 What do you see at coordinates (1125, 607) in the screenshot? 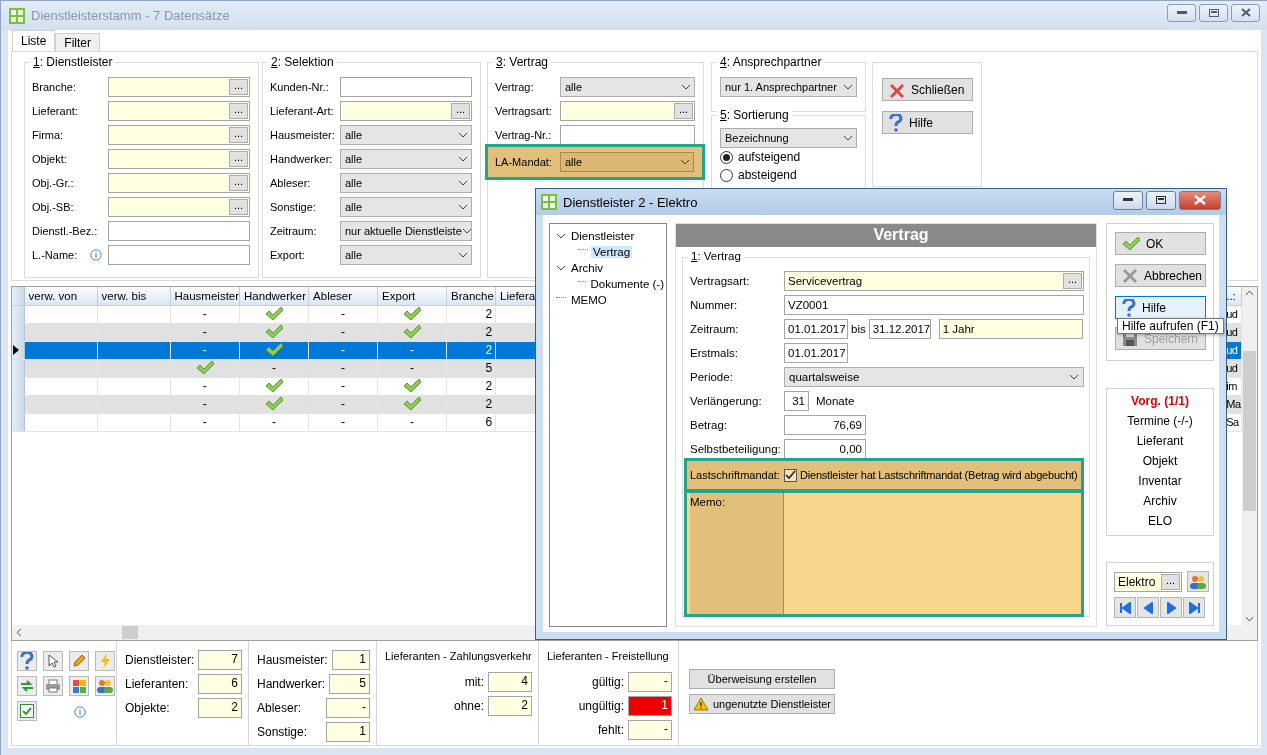
I see `first-button` at bounding box center [1125, 607].